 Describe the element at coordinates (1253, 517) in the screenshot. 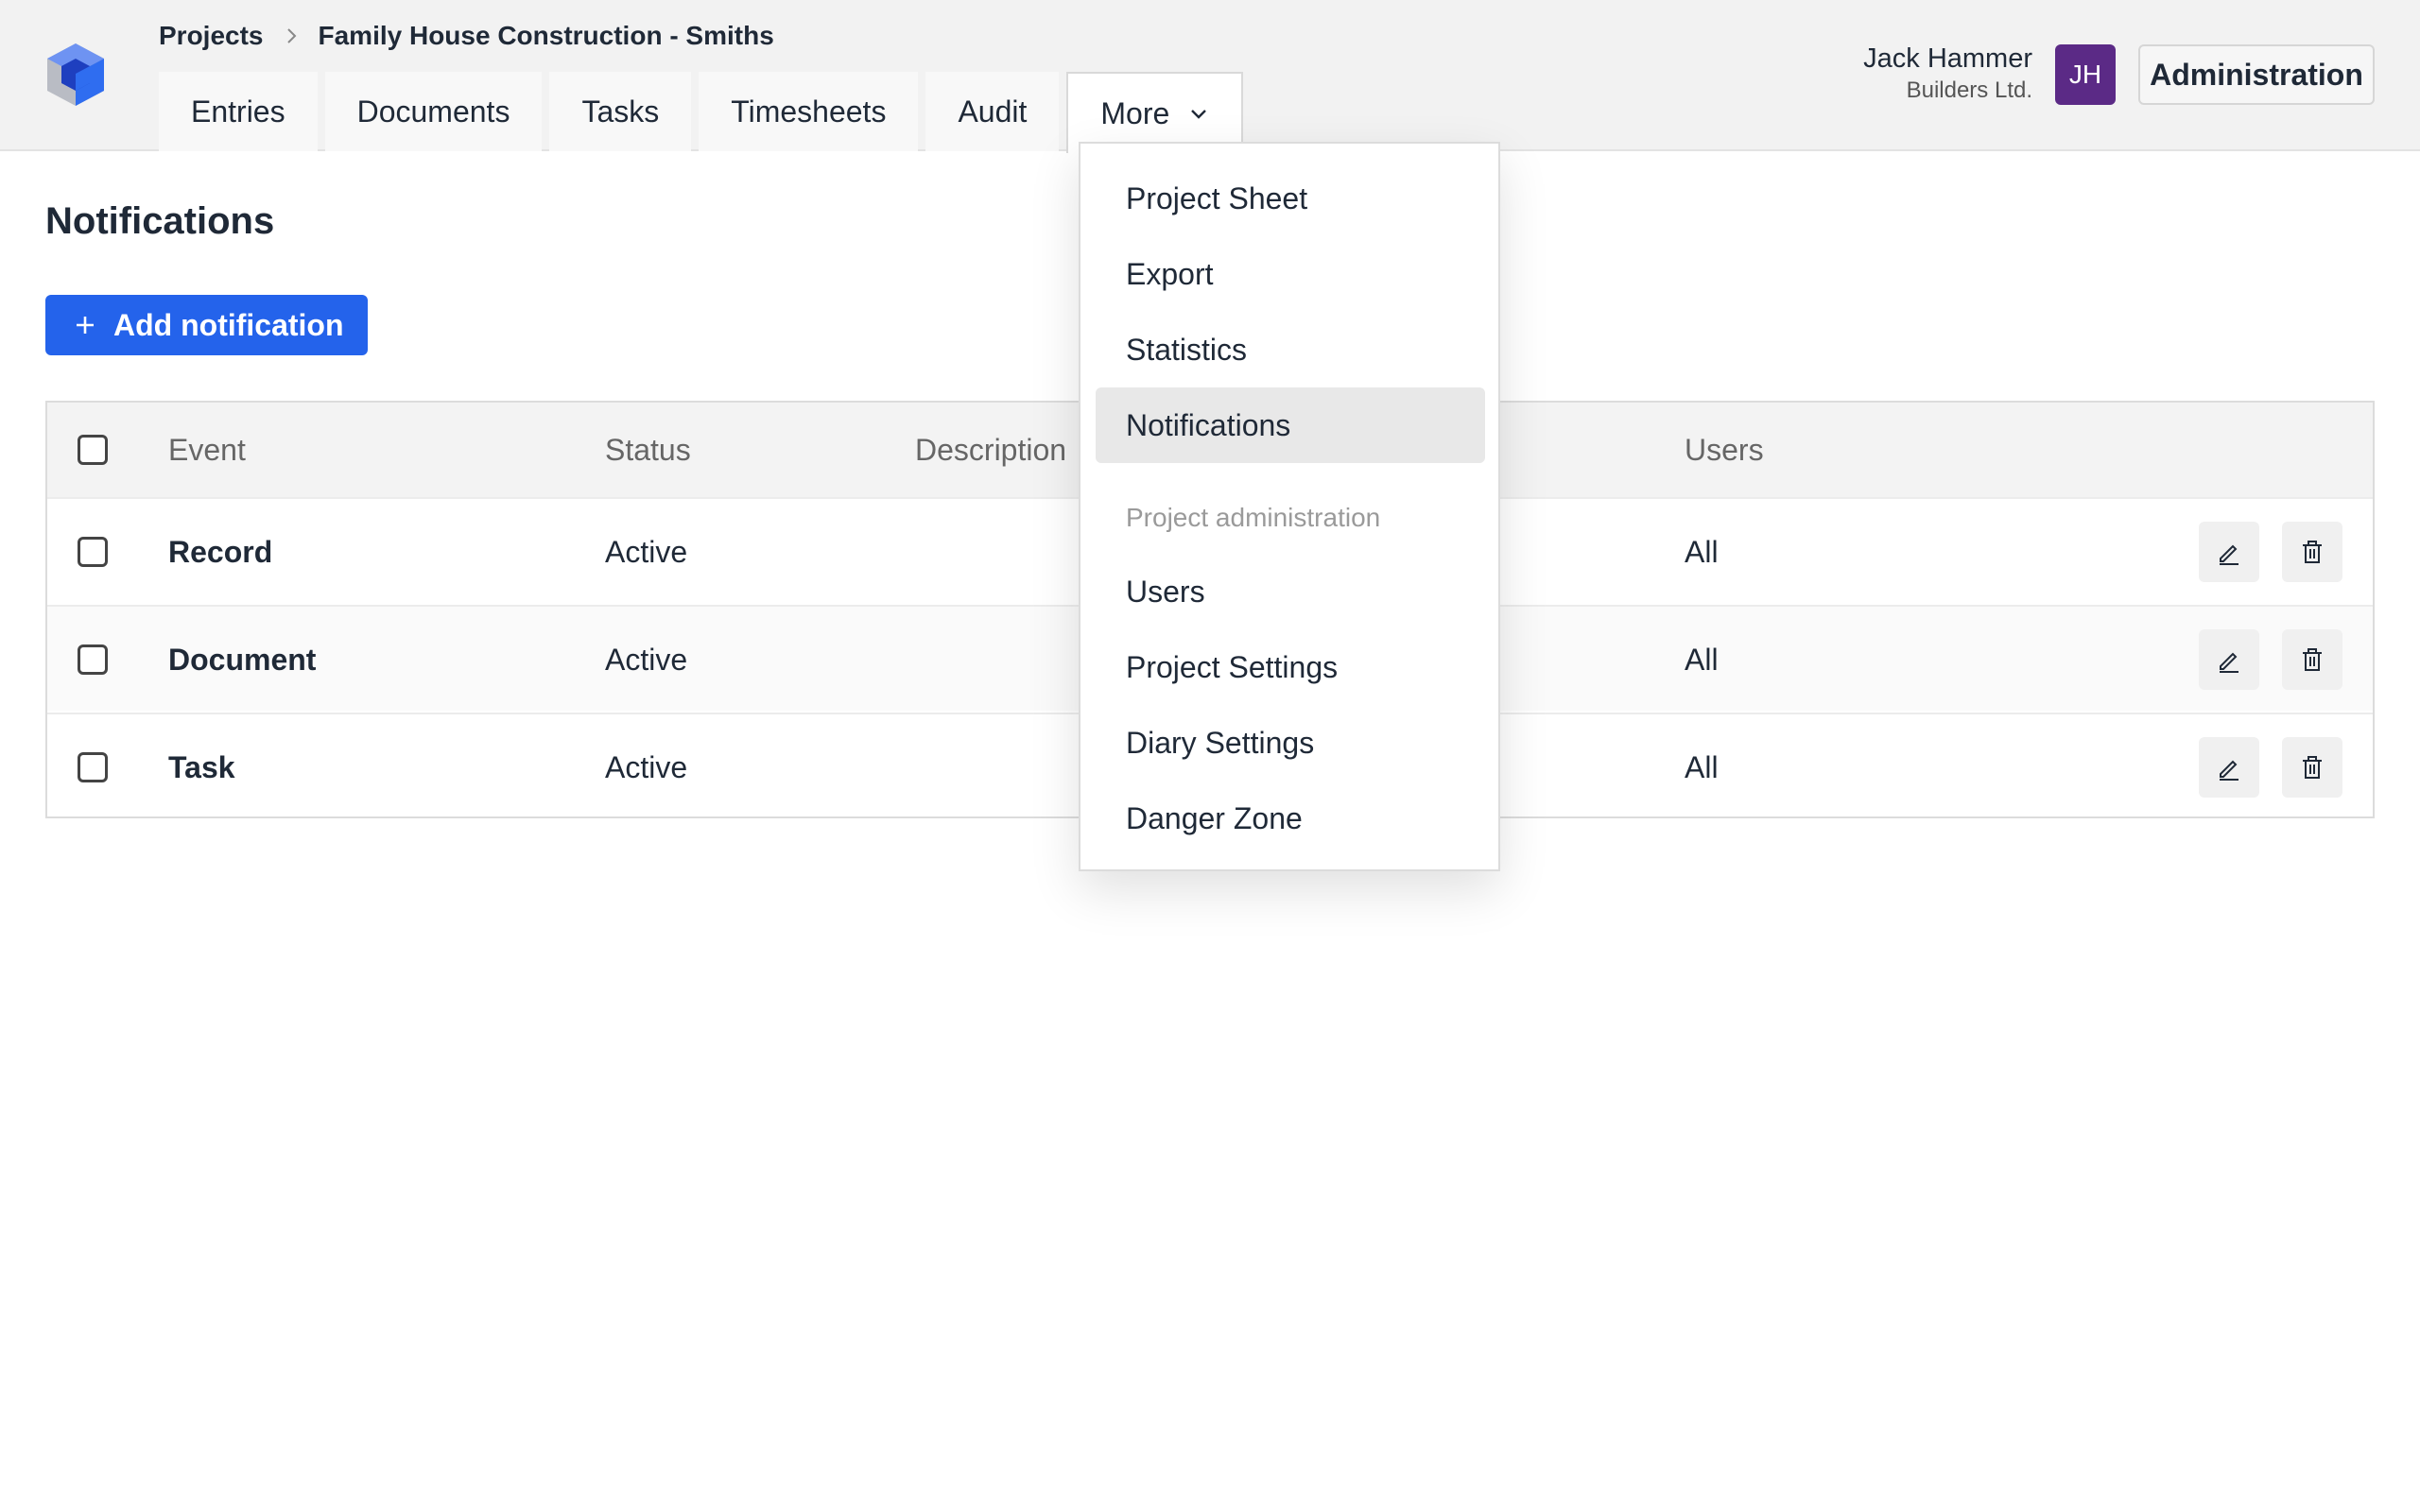

I see `menu-section-project-administration: Project administration` at that location.